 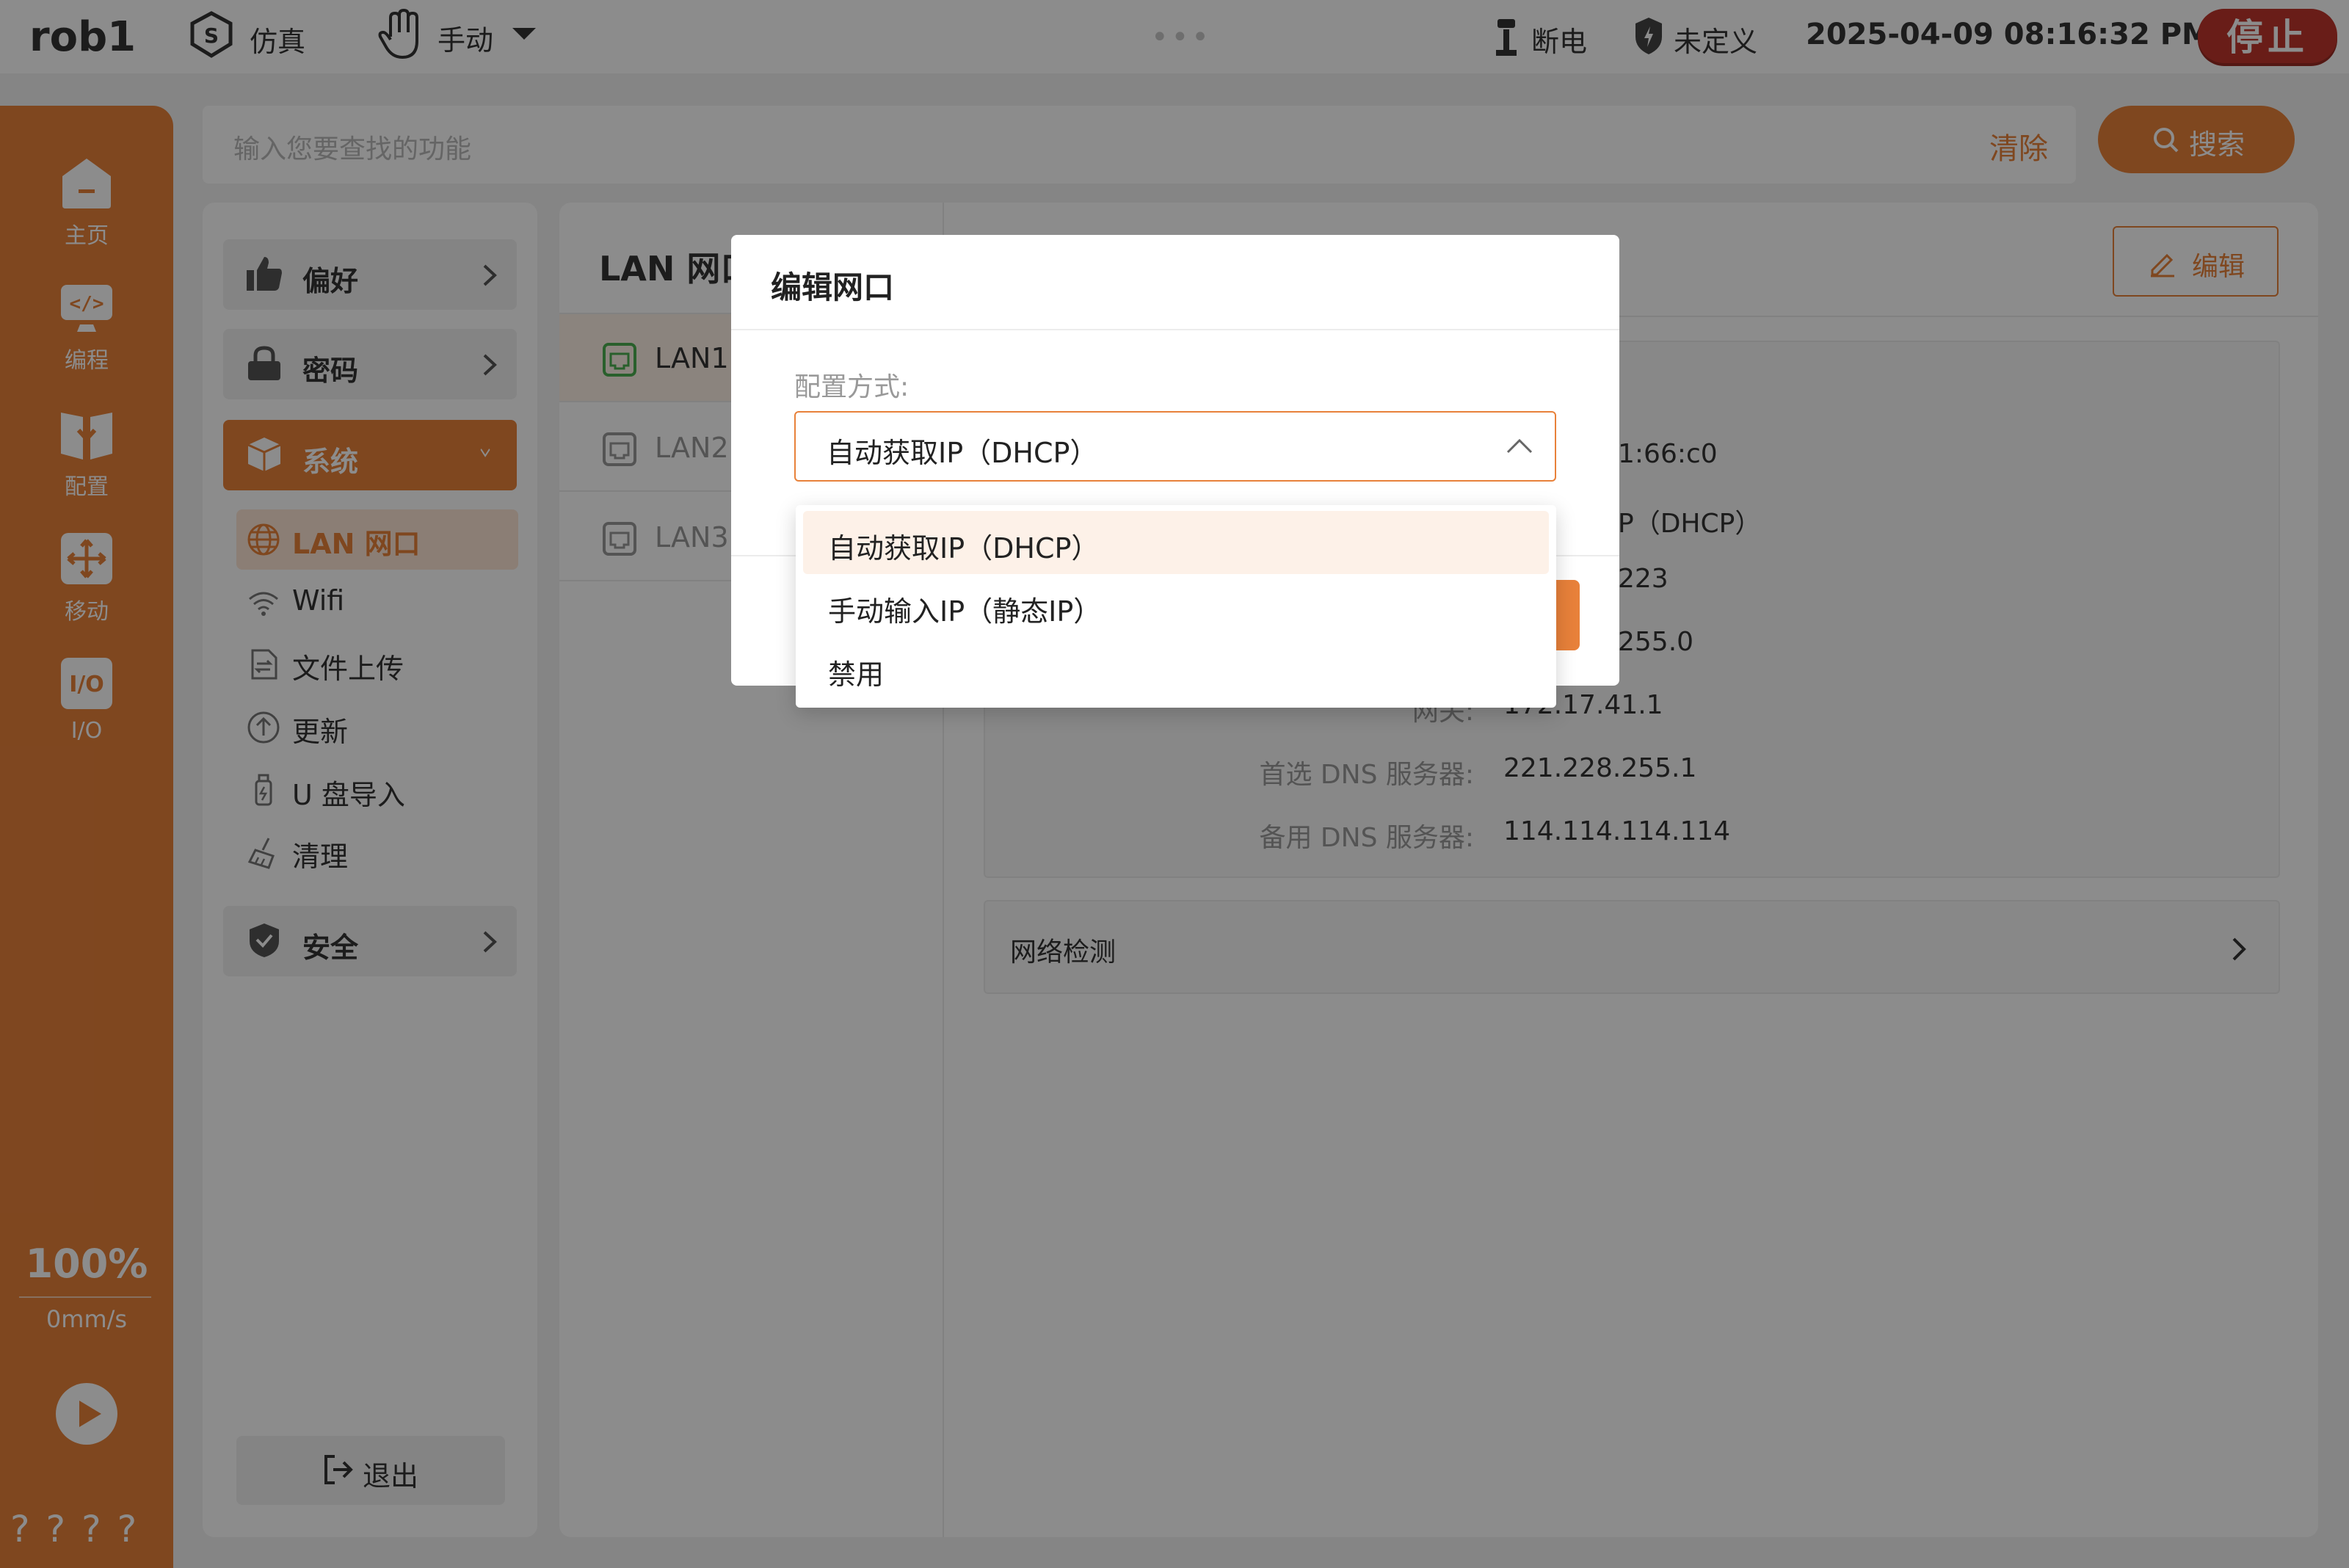 I want to click on option-disabled: 禁用, so click(x=1176, y=668).